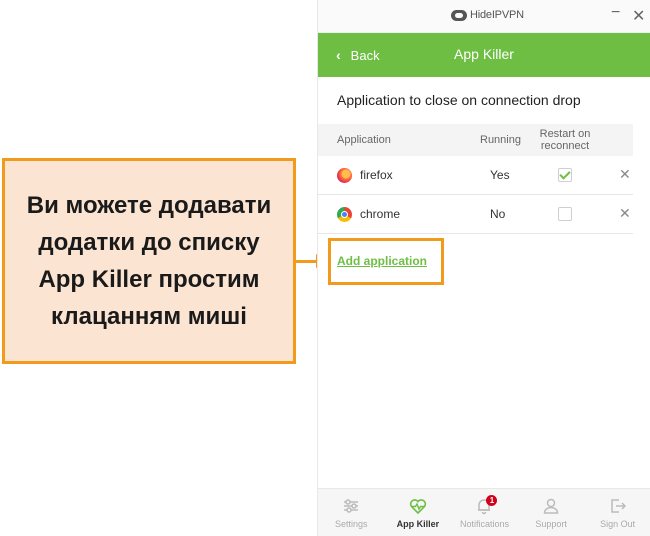  I want to click on brand: HideIPVPN, so click(487, 15).